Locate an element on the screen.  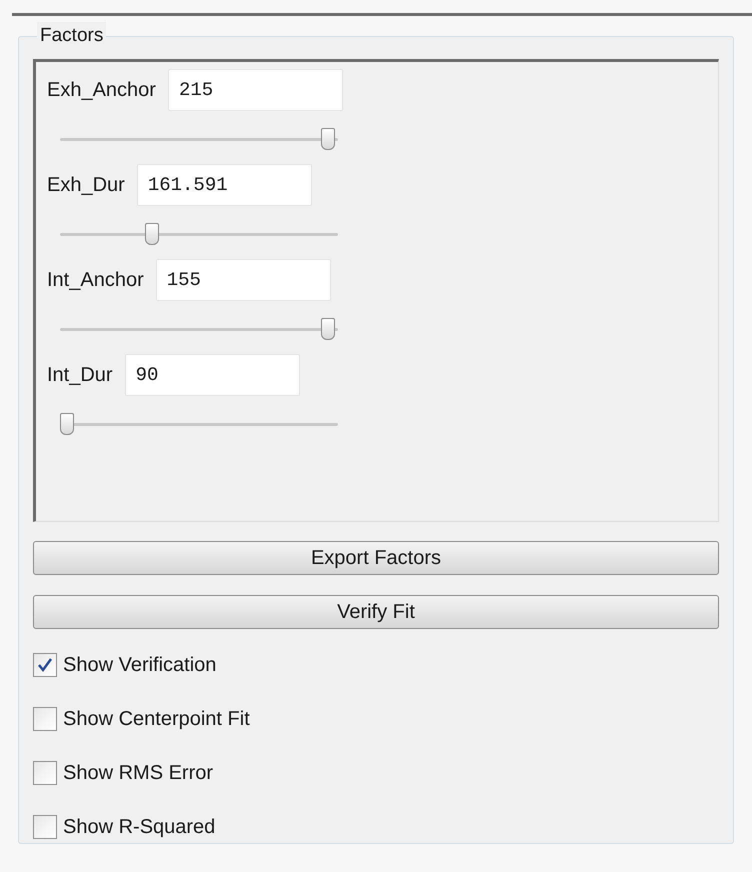
checkbox-label: Show Verification is located at coordinates (139, 665).